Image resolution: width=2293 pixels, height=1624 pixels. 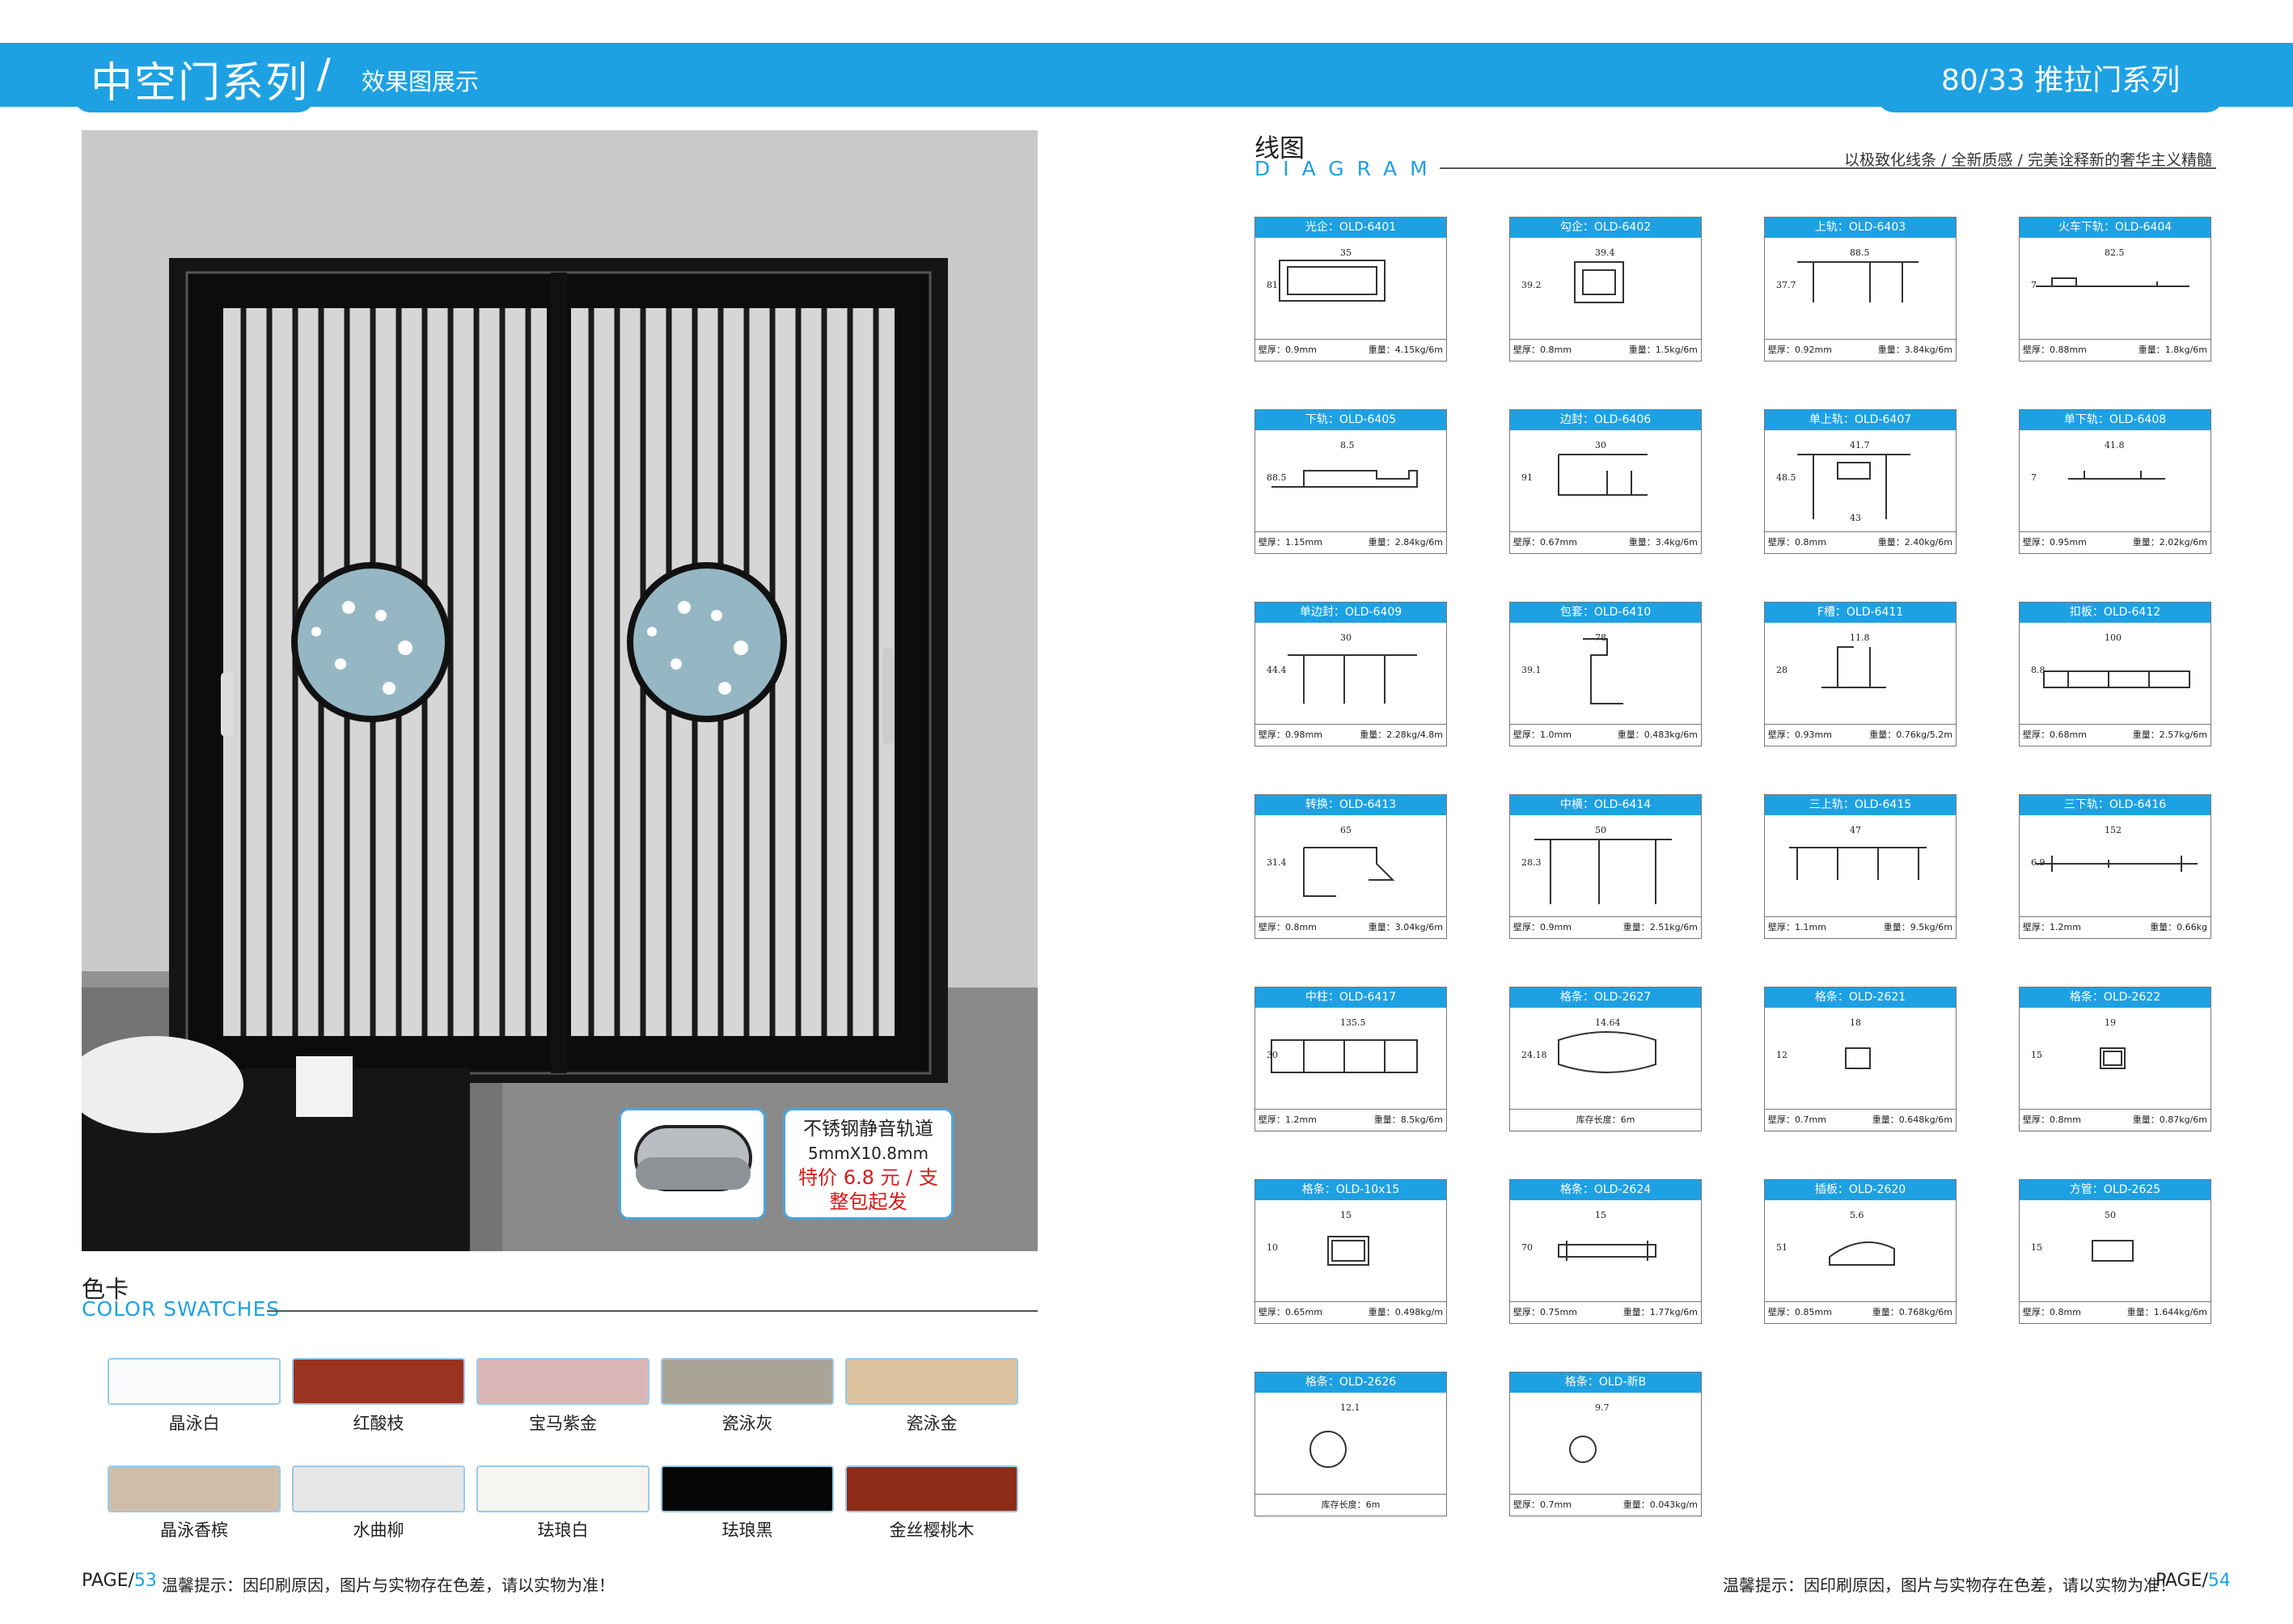 What do you see at coordinates (1800, 350) in the screenshot?
I see `wall-thickness: 壁厚：0.92mm` at bounding box center [1800, 350].